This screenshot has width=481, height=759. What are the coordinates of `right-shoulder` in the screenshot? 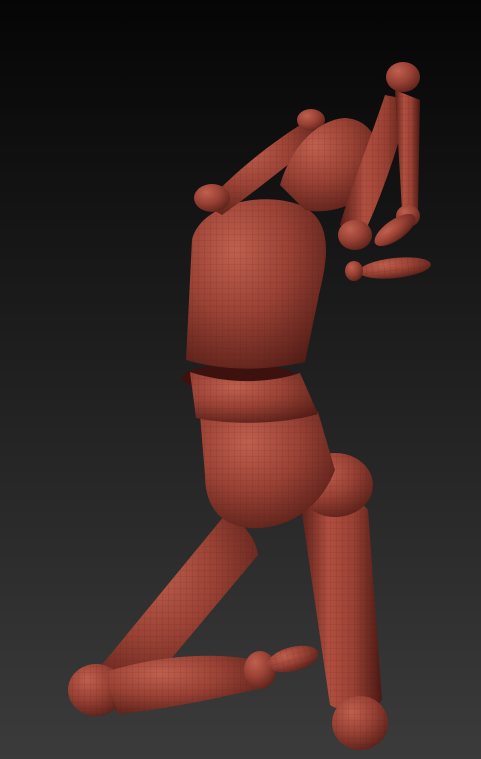 It's located at (355, 235).